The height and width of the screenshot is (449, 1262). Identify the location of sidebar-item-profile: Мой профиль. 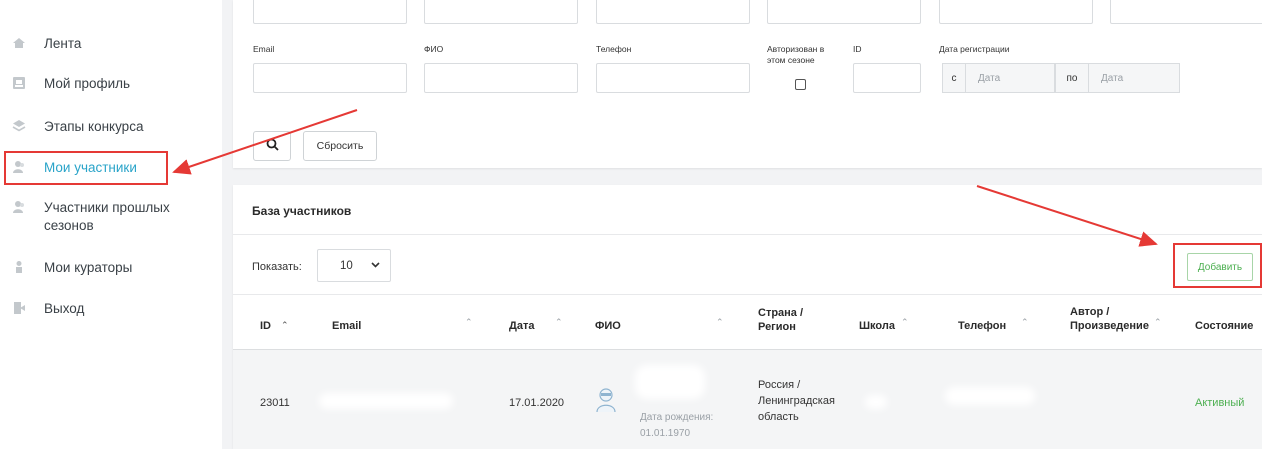
(111, 84).